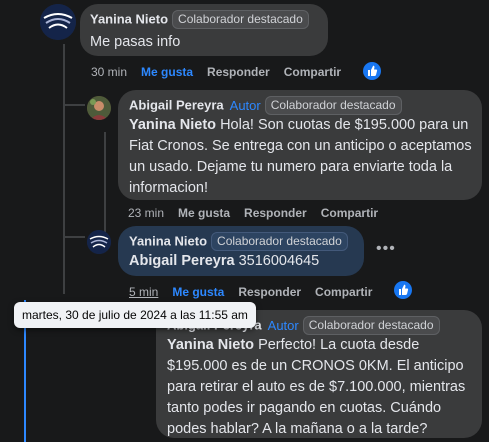 The image size is (489, 442). I want to click on comment-actions: 30 min Me gusta Responder Compartir, so click(223, 72).